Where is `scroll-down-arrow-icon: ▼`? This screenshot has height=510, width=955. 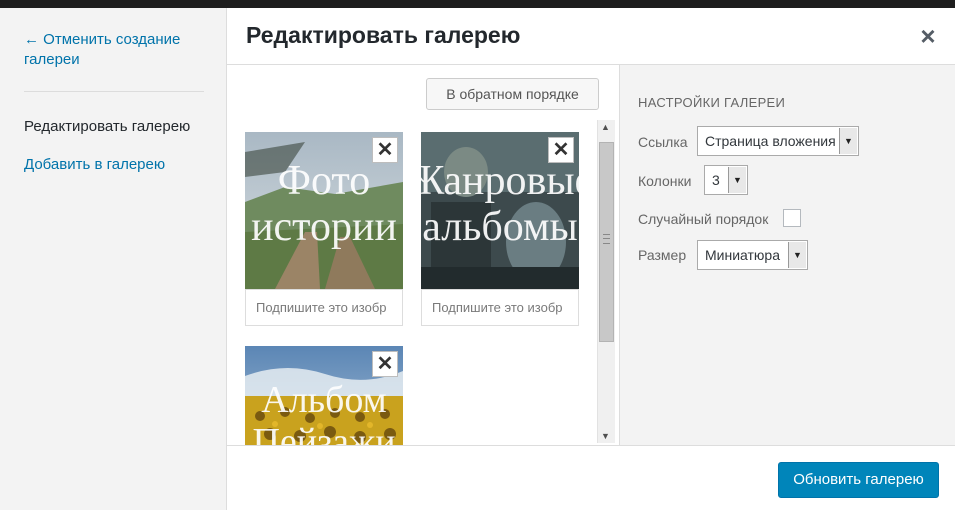
scroll-down-arrow-icon: ▼ is located at coordinates (605, 436).